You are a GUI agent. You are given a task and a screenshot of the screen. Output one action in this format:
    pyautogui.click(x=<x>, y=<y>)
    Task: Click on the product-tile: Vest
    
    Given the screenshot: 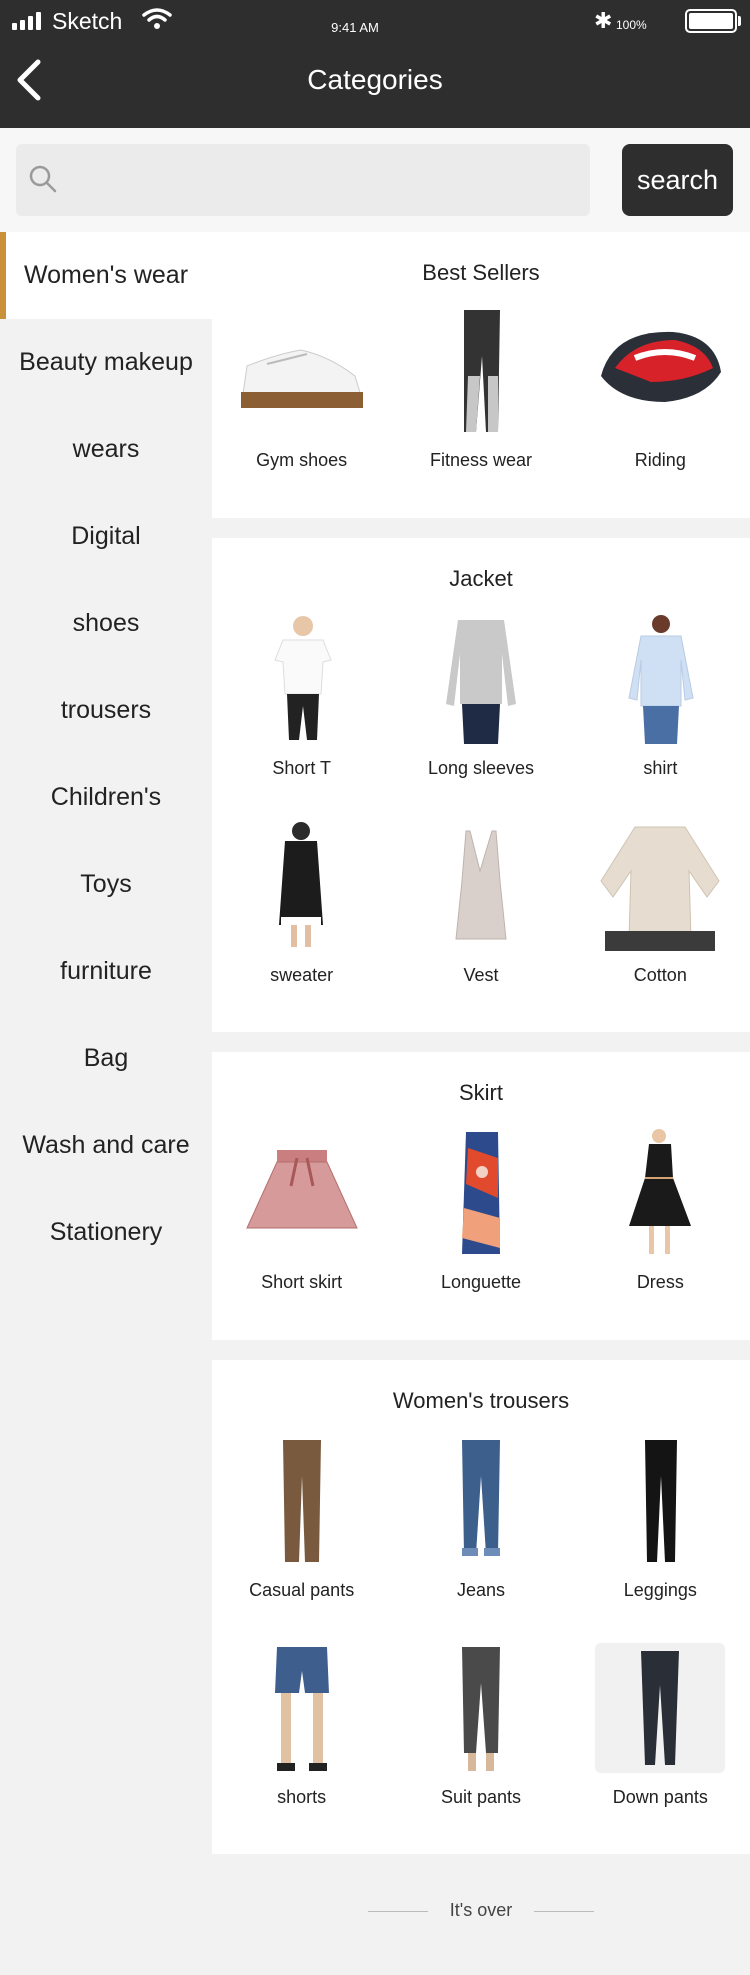 What is the action you would take?
    pyautogui.click(x=480, y=903)
    